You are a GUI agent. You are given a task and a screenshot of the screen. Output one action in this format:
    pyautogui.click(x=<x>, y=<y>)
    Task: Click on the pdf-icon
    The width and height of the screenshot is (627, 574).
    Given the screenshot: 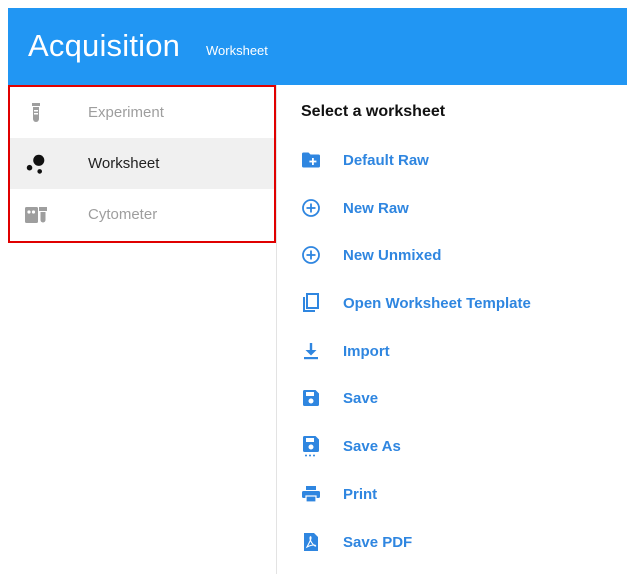 What is the action you would take?
    pyautogui.click(x=311, y=542)
    